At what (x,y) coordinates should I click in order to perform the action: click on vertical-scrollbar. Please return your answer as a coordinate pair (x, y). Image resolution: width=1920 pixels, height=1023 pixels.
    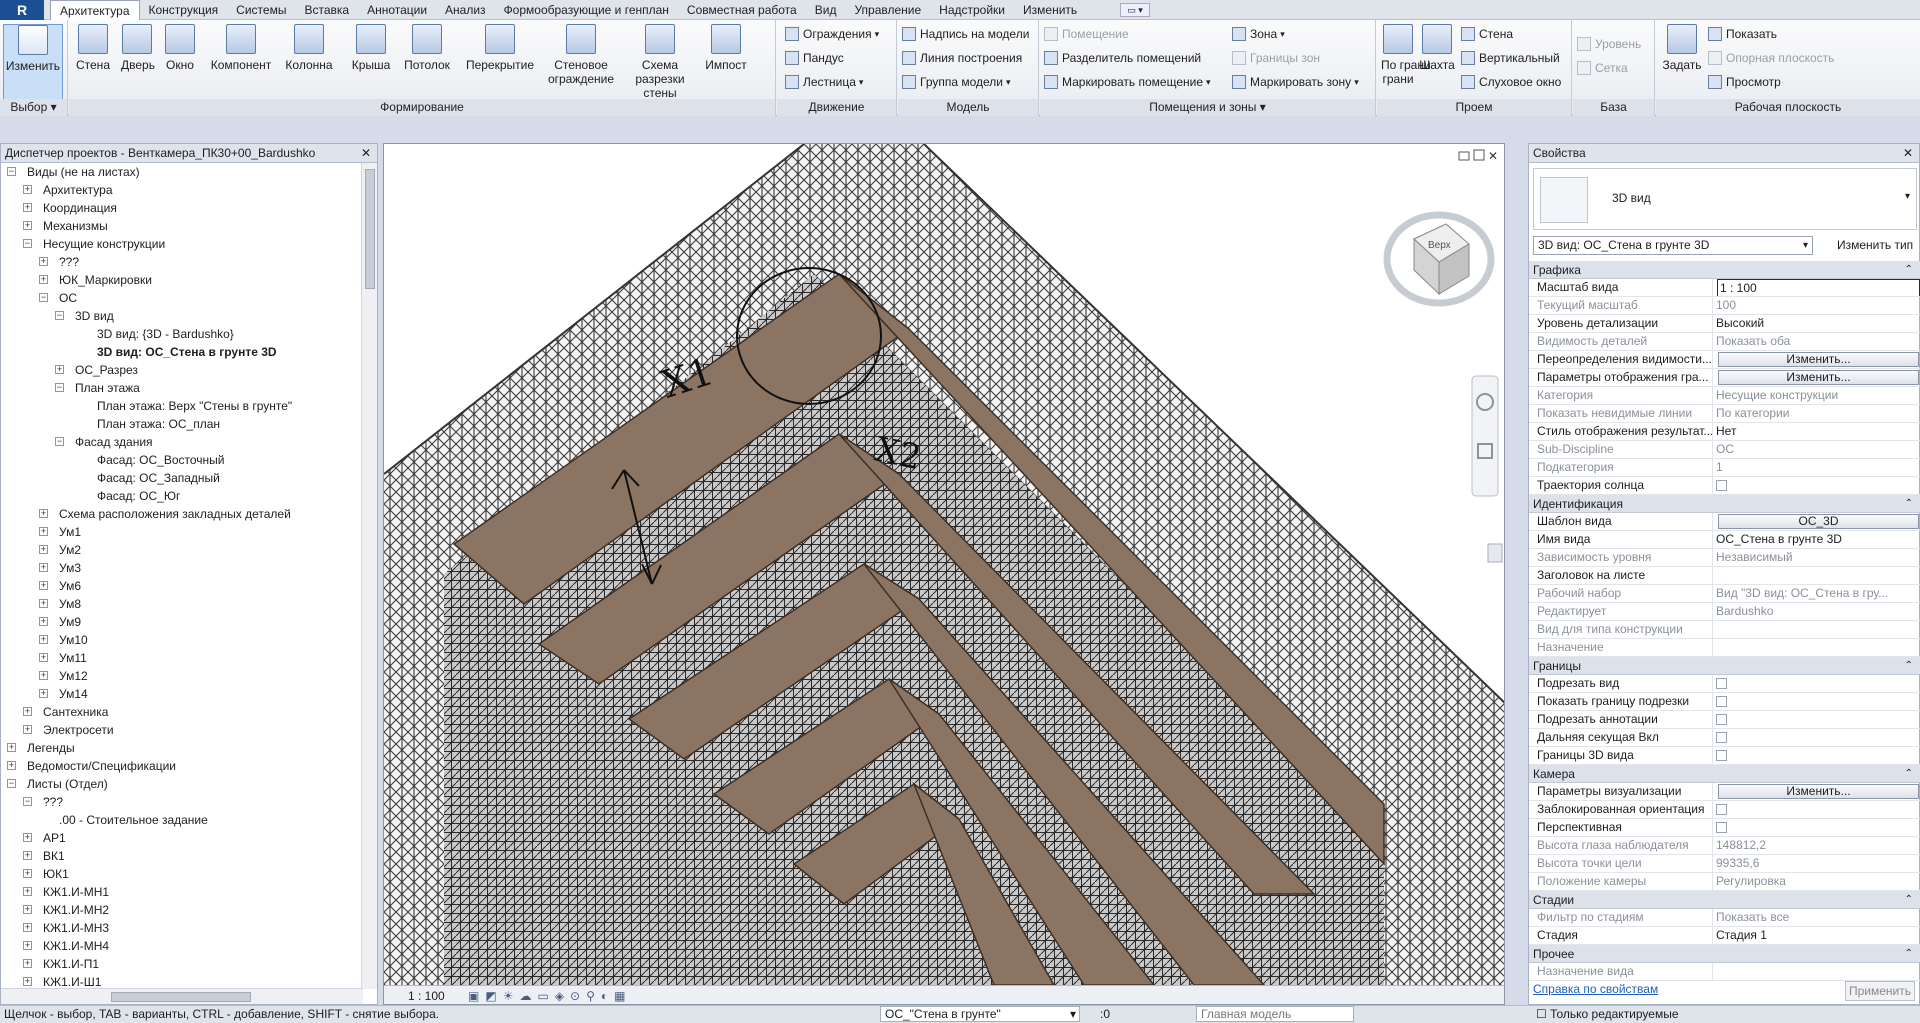
    Looking at the image, I should click on (369, 576).